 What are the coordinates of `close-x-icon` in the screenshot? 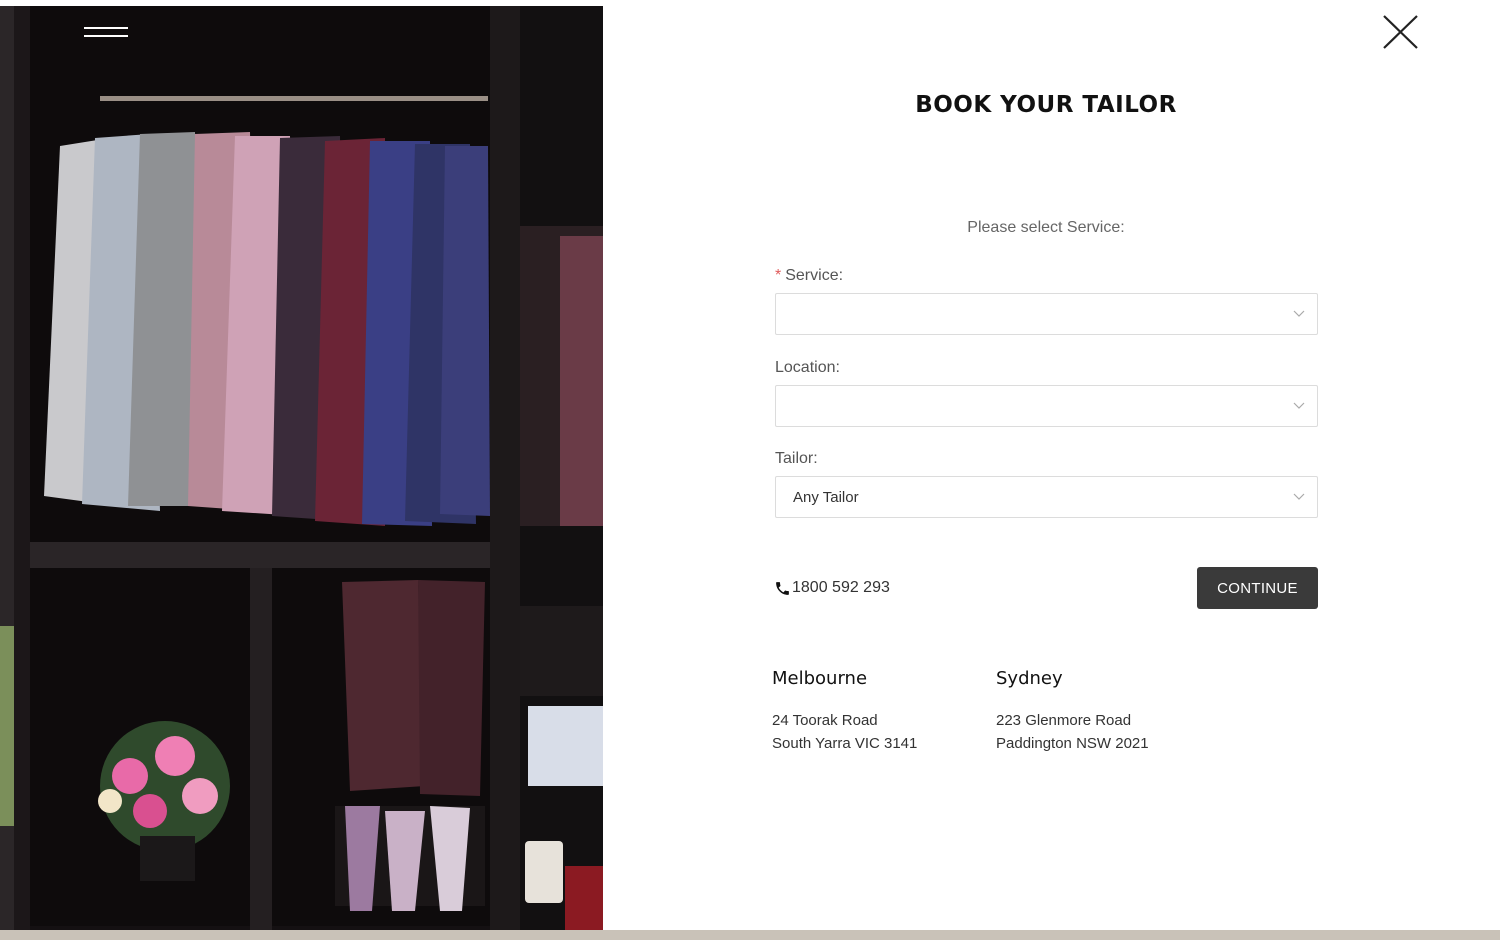 It's located at (1400, 32).